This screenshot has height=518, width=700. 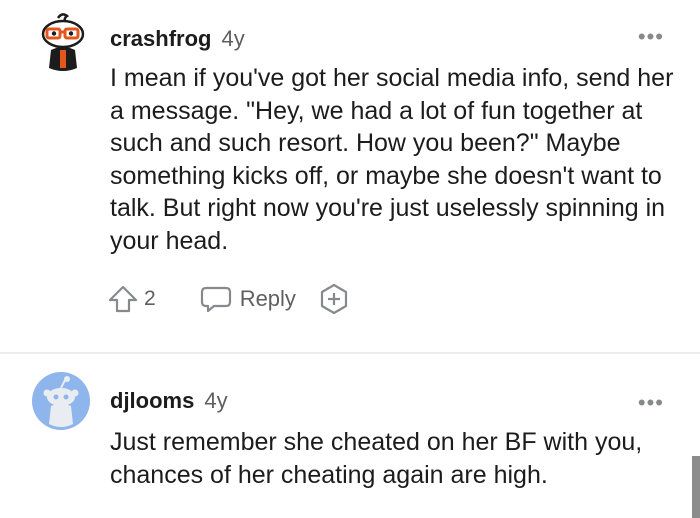 I want to click on upvote-button: 2, so click(x=132, y=299).